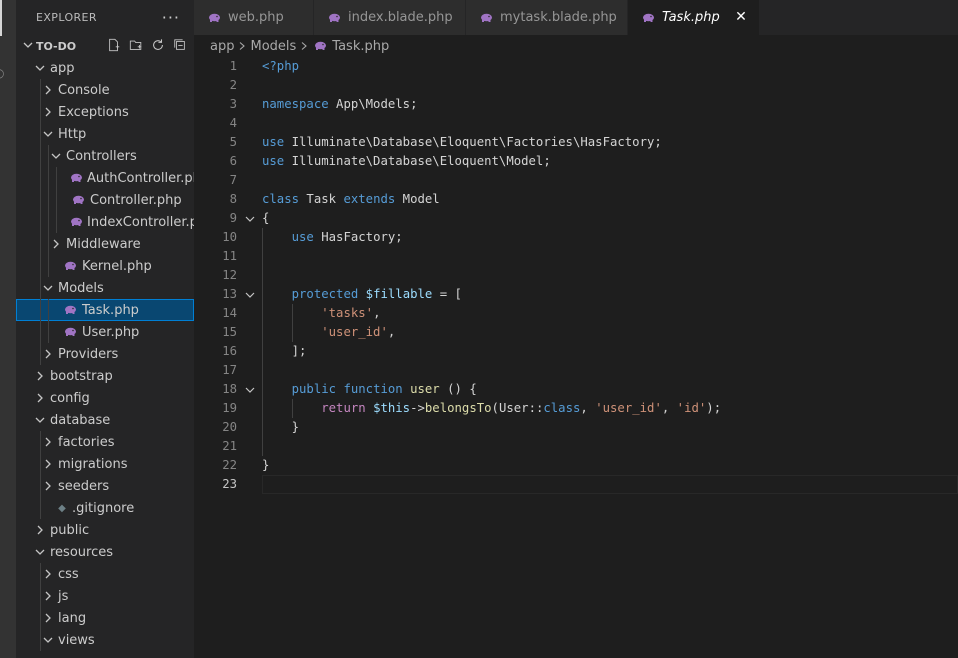 The width and height of the screenshot is (958, 658). What do you see at coordinates (576, 85) in the screenshot?
I see `code-line: 2` at bounding box center [576, 85].